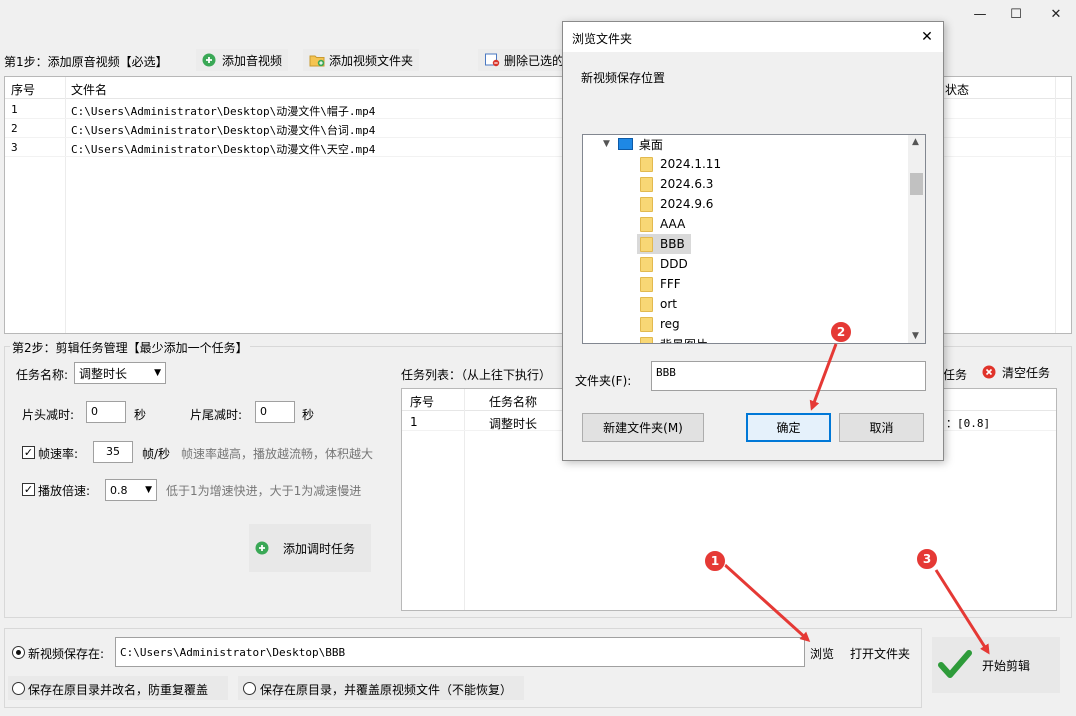 The image size is (1076, 716). I want to click on scroll-down-icon: ▼, so click(915, 336).